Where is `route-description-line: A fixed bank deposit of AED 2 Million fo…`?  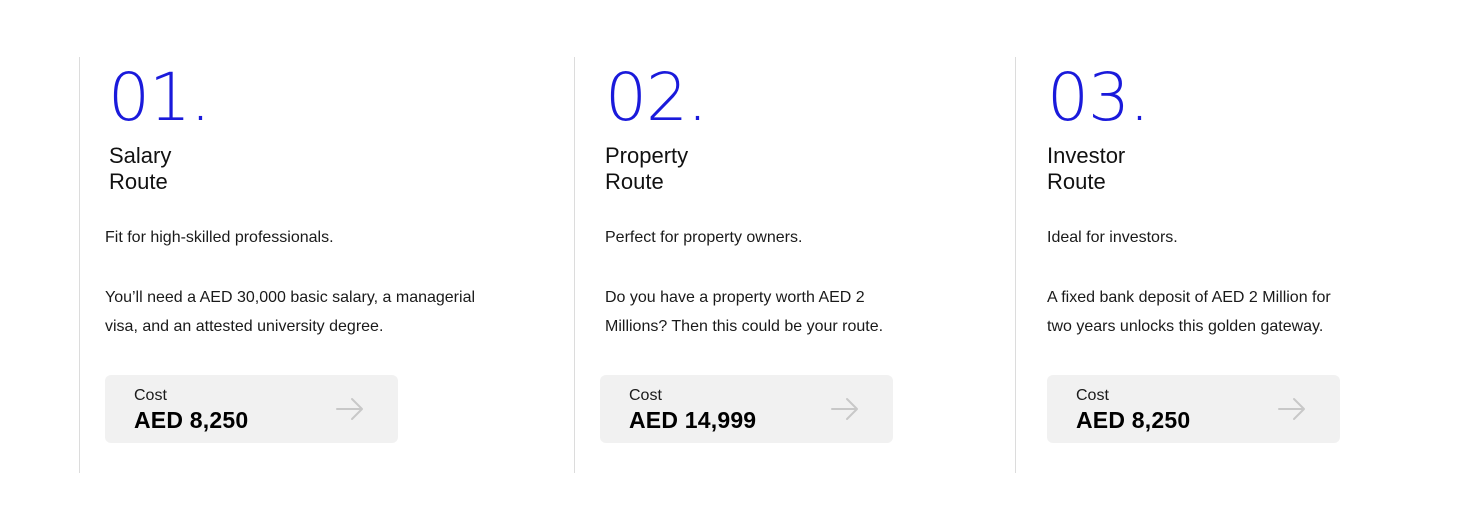 route-description-line: A fixed bank deposit of AED 2 Million fo… is located at coordinates (1189, 297).